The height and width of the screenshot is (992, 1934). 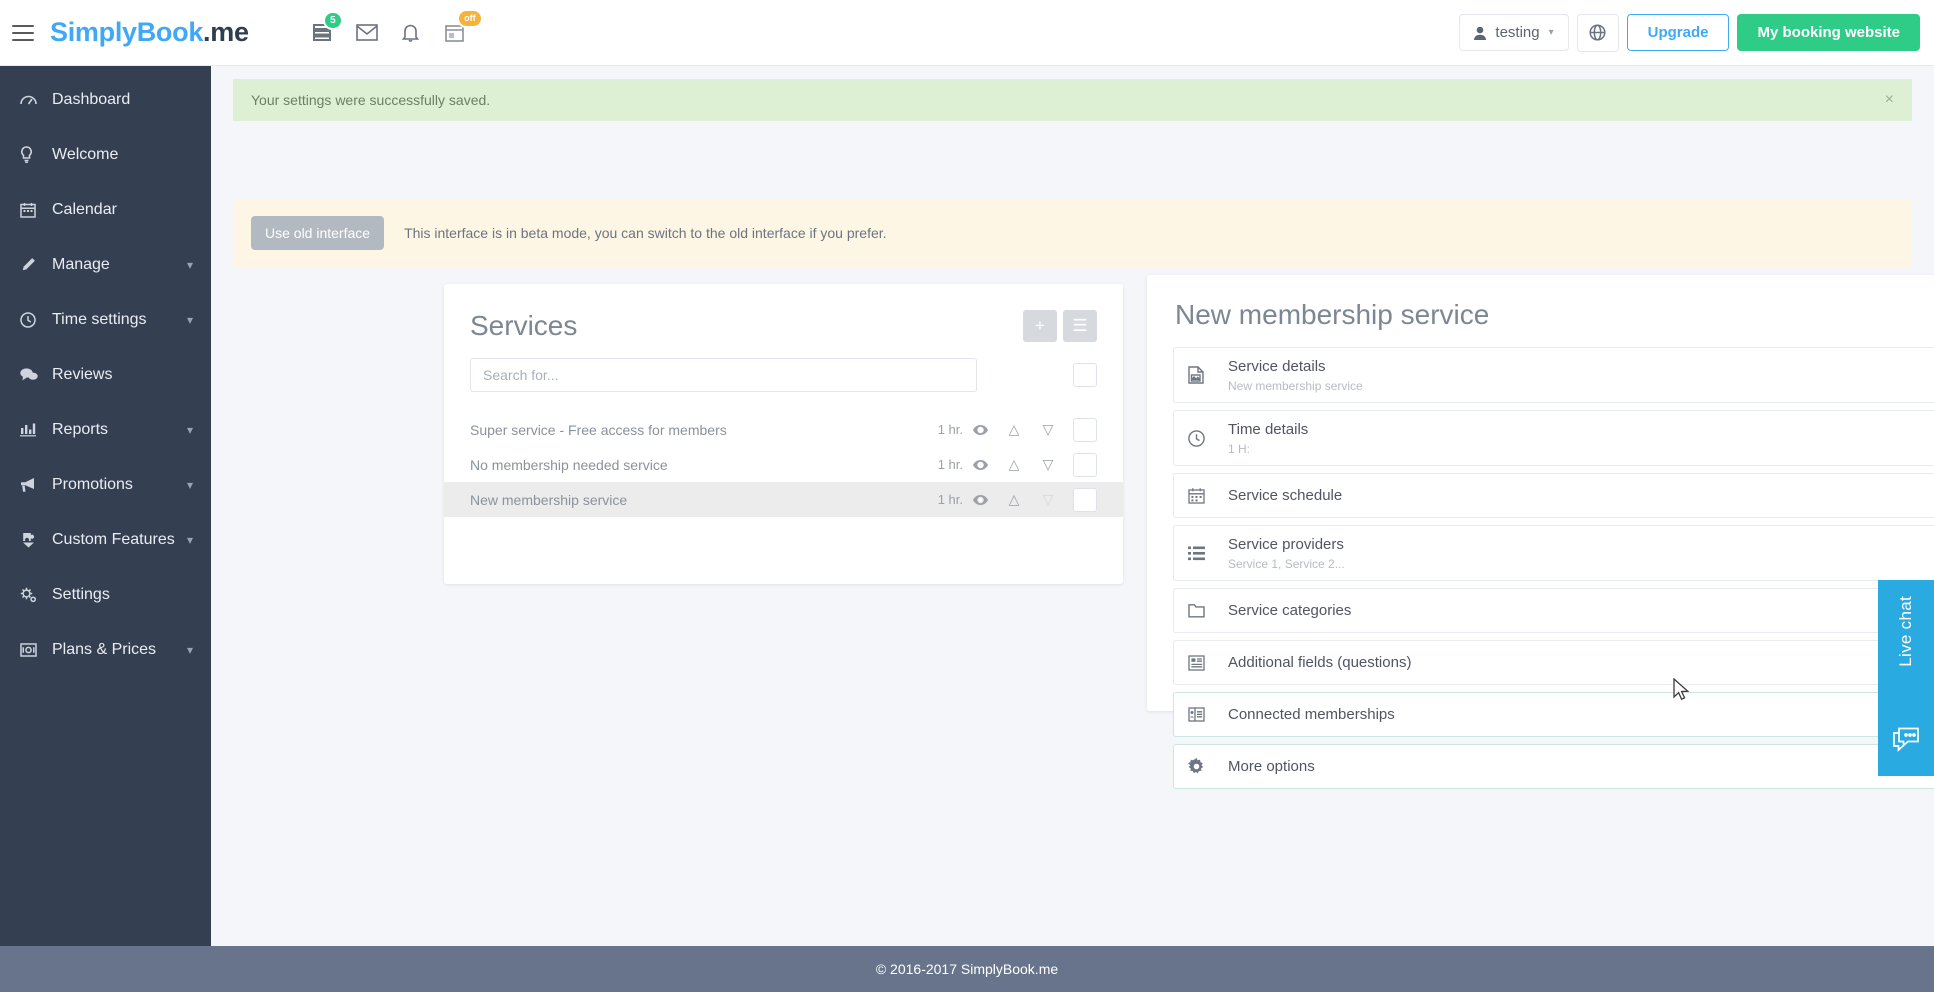 I want to click on page-title: Services, so click(x=524, y=325).